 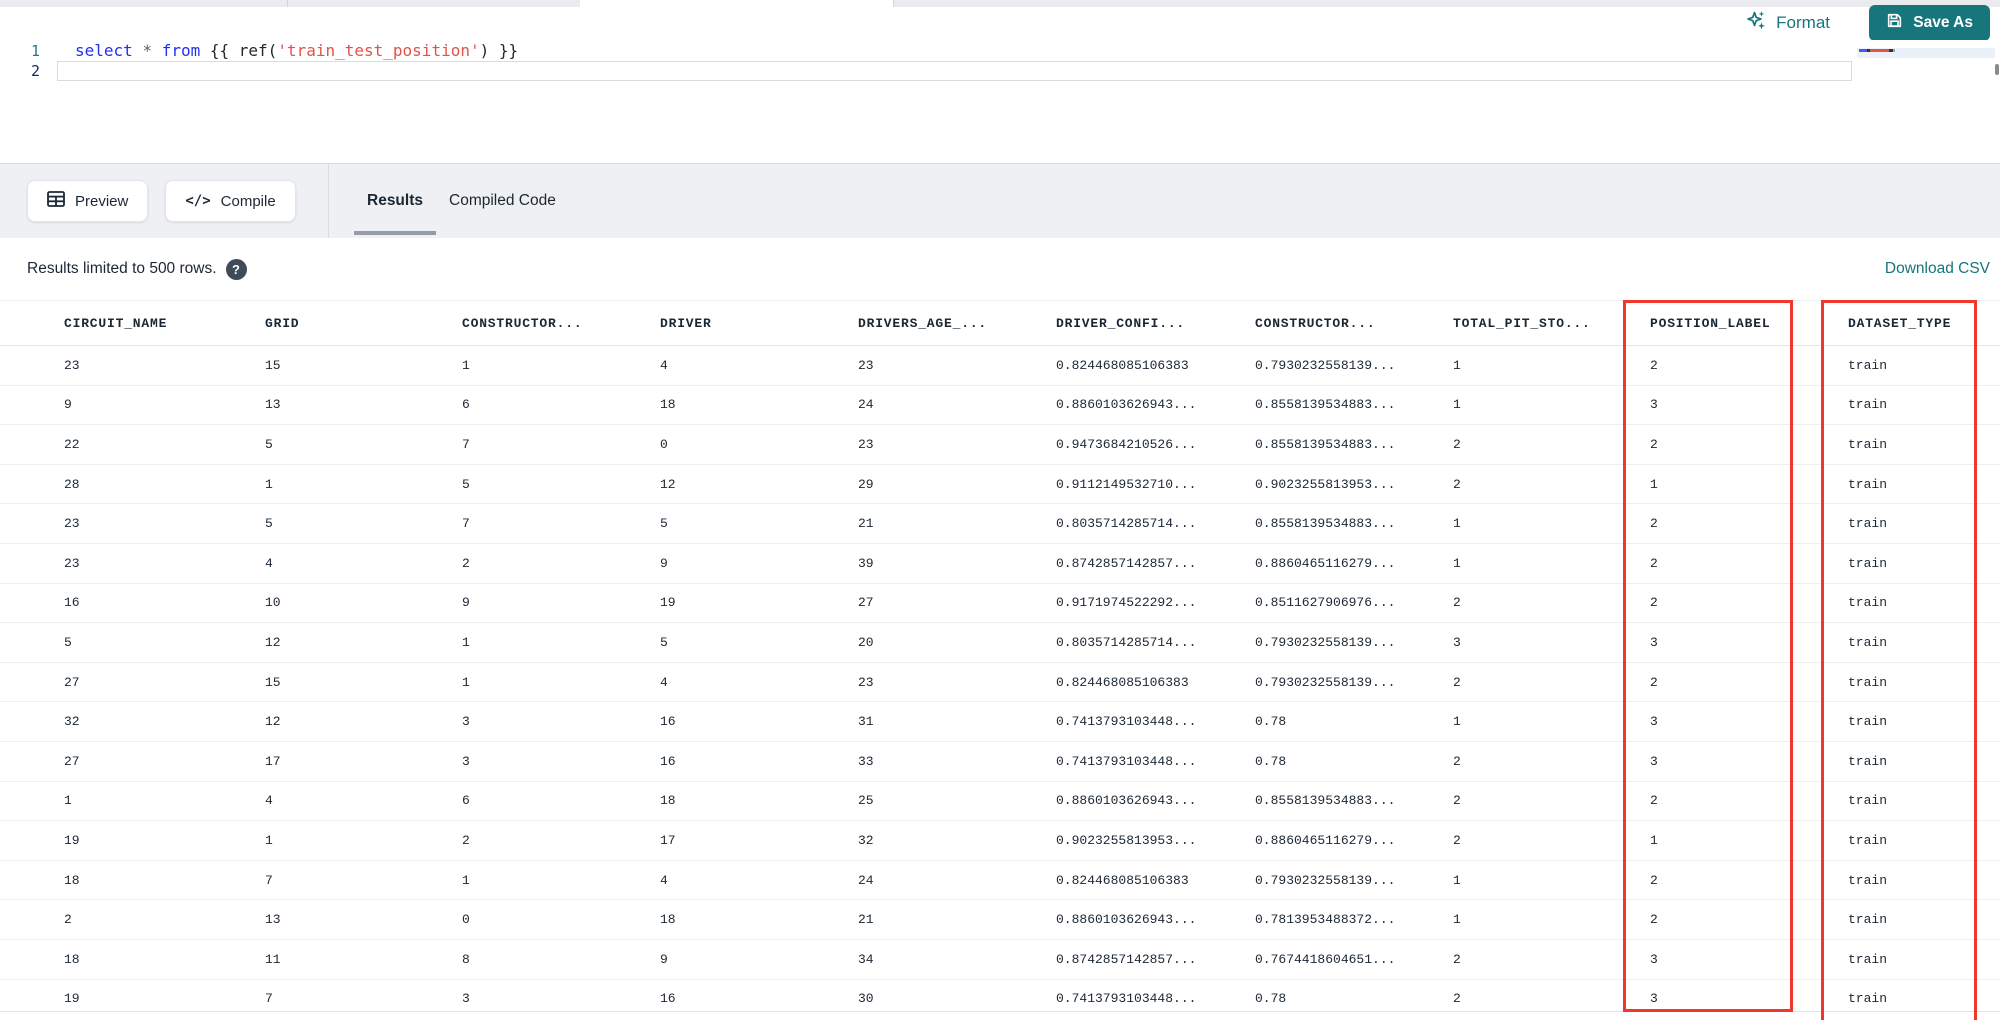 What do you see at coordinates (866, 959) in the screenshot?
I see `table-cell: 34` at bounding box center [866, 959].